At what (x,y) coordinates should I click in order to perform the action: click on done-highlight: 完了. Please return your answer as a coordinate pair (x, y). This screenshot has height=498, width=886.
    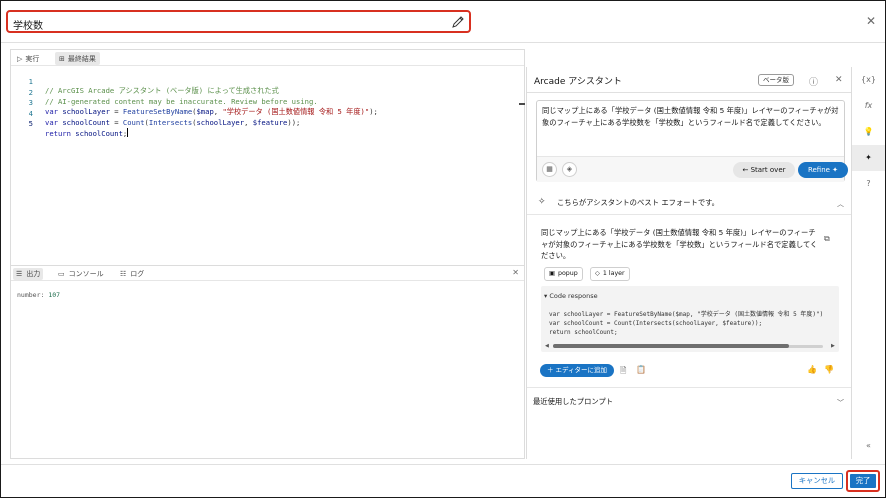
    Looking at the image, I should click on (863, 481).